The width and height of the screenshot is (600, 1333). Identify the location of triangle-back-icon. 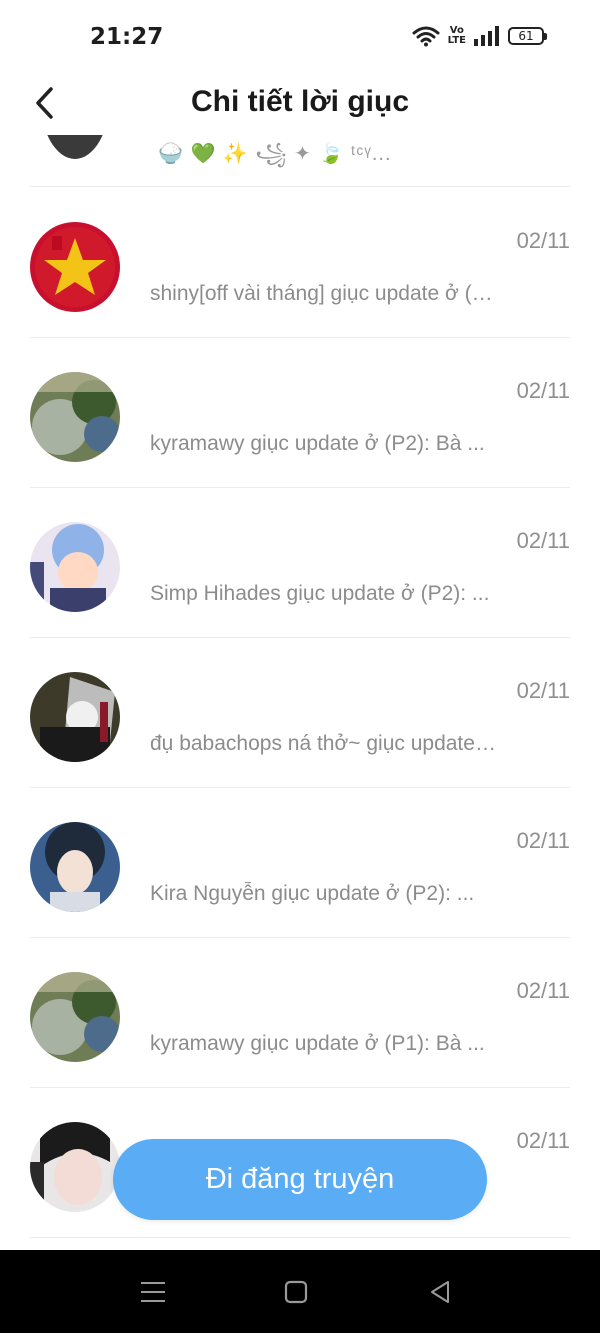
(440, 1292).